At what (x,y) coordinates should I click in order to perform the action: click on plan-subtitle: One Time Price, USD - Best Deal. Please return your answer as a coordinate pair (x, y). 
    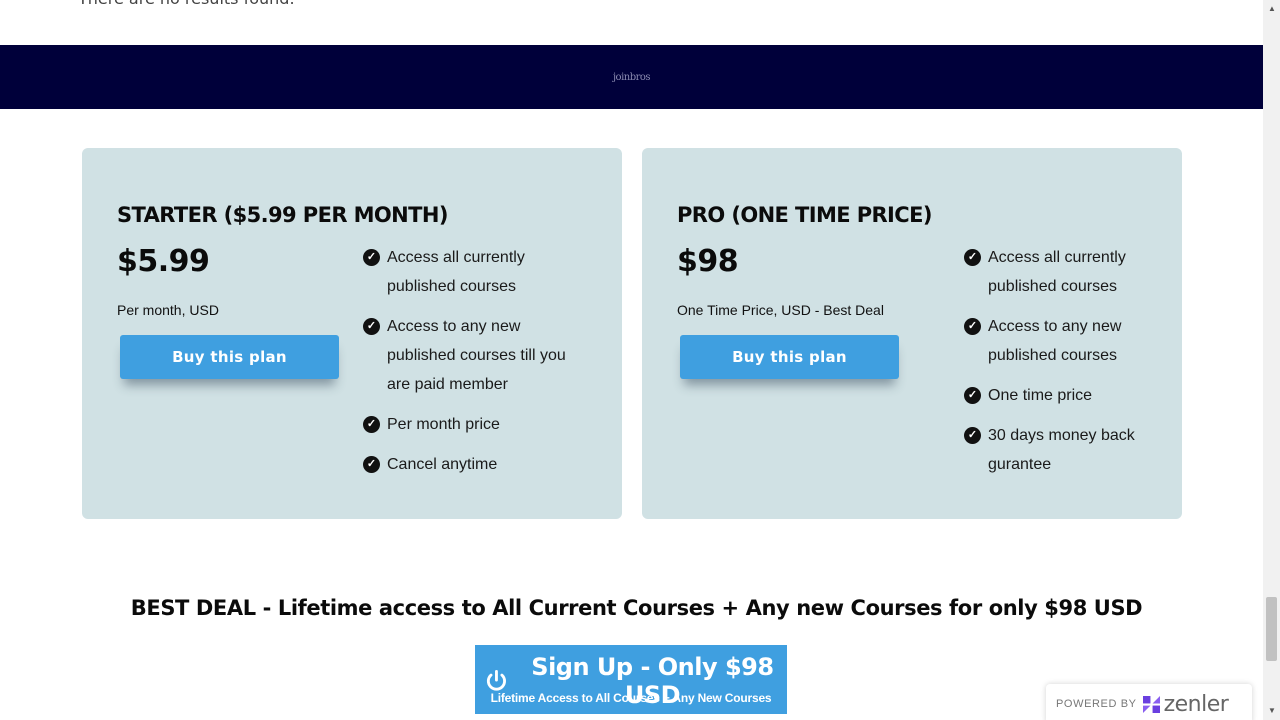
    Looking at the image, I should click on (780, 310).